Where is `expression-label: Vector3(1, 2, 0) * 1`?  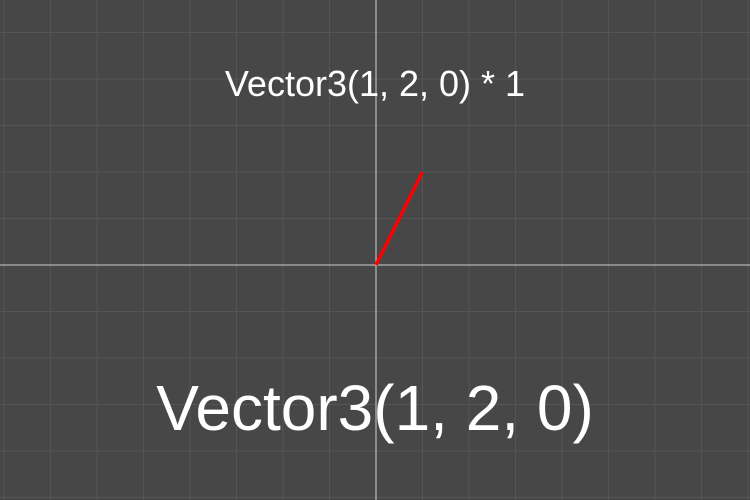 expression-label: Vector3(1, 2, 0) * 1 is located at coordinates (375, 83).